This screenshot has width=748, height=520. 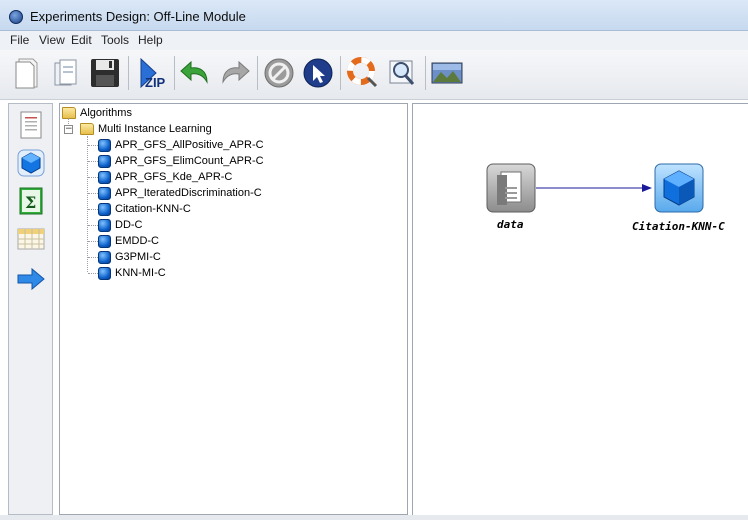 What do you see at coordinates (510, 224) in the screenshot?
I see `data-node-label: data` at bounding box center [510, 224].